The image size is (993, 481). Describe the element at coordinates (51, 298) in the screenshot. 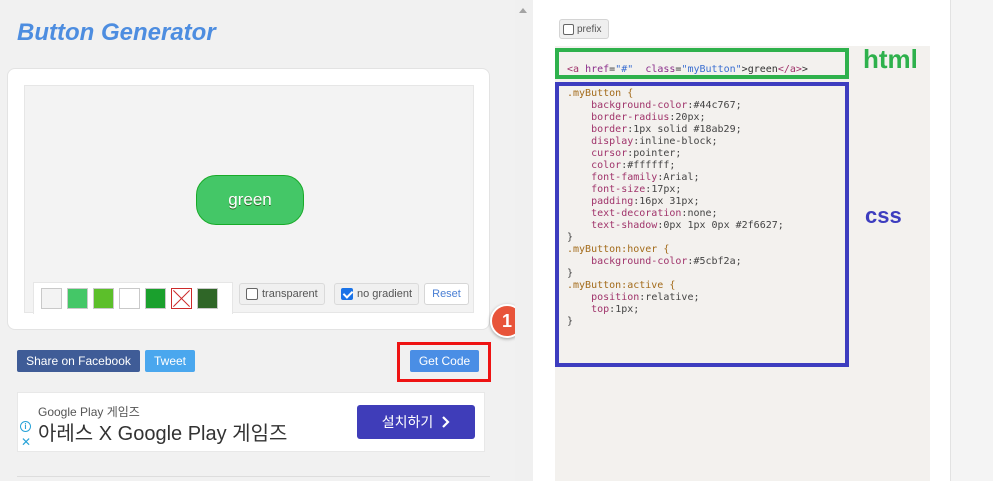

I see `swatch-light-gray` at that location.